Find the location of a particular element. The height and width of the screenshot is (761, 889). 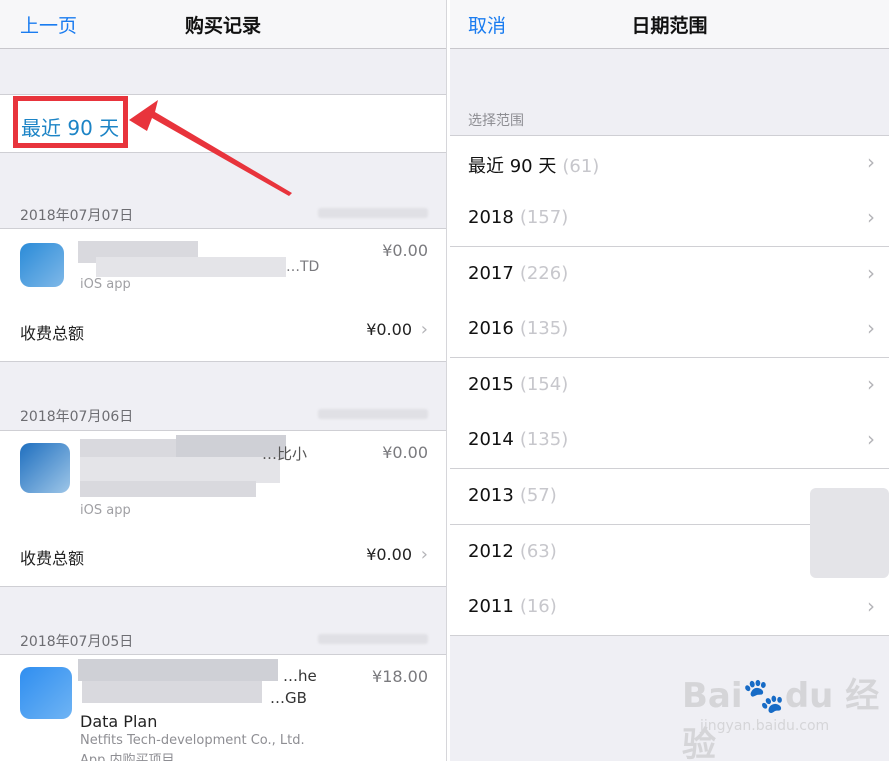

range-label: 2014 (135) is located at coordinates (518, 439).